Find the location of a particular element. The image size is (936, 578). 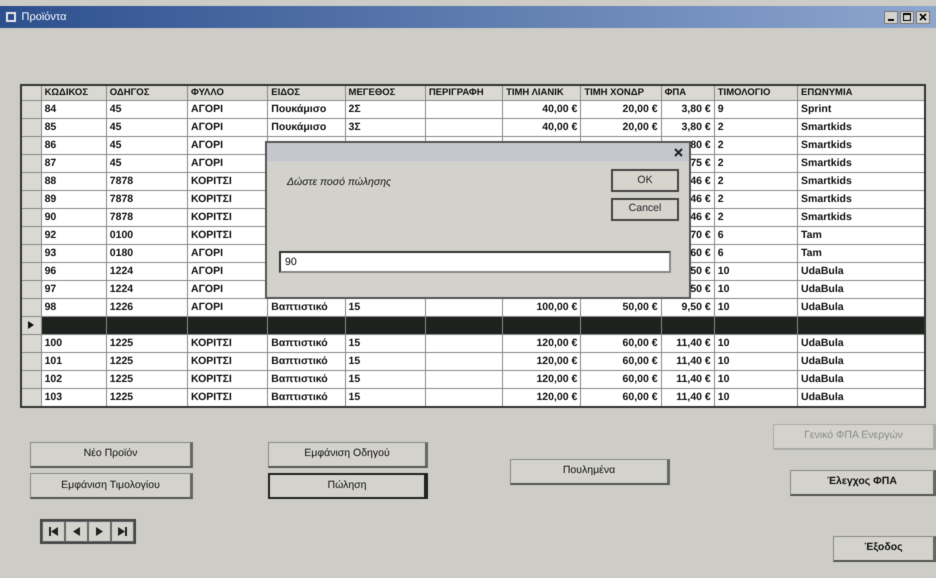

table-cell: 90 is located at coordinates (73, 217).